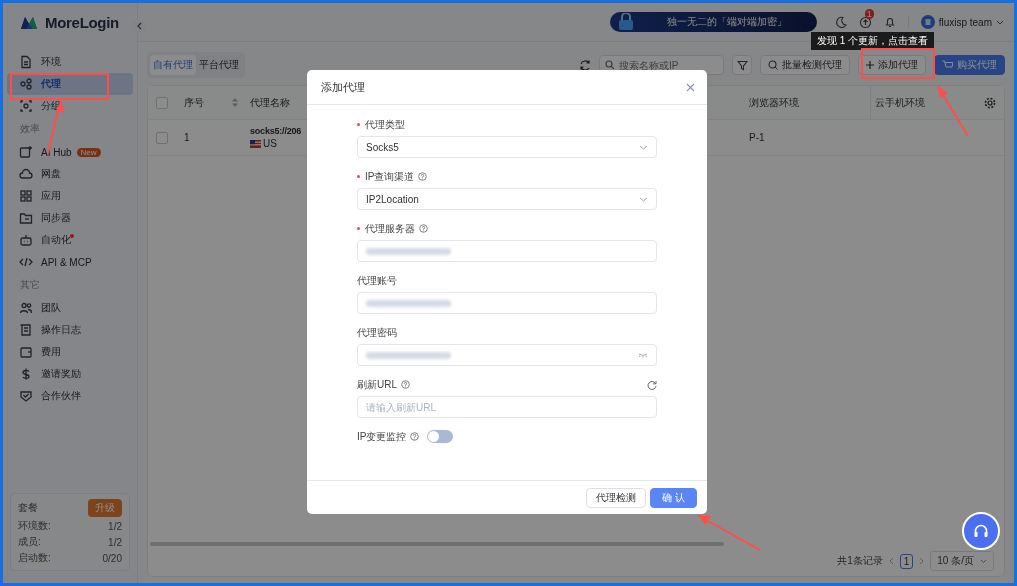 The image size is (1017, 586). I want to click on close-icon, so click(690, 87).